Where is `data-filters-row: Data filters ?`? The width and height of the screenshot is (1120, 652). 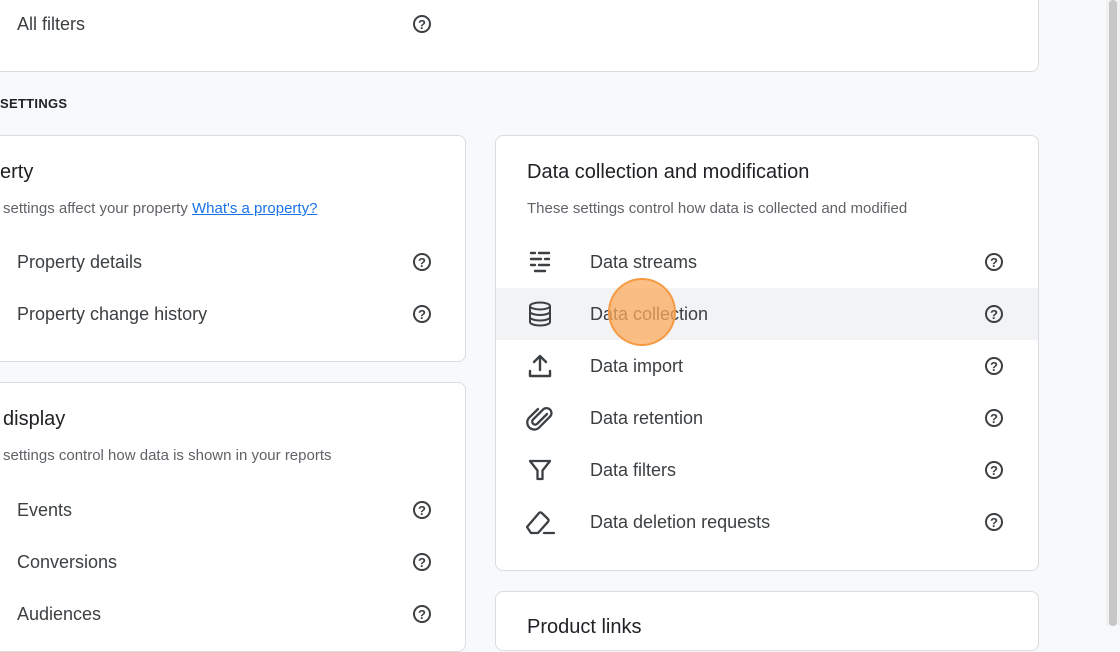 data-filters-row: Data filters ? is located at coordinates (767, 470).